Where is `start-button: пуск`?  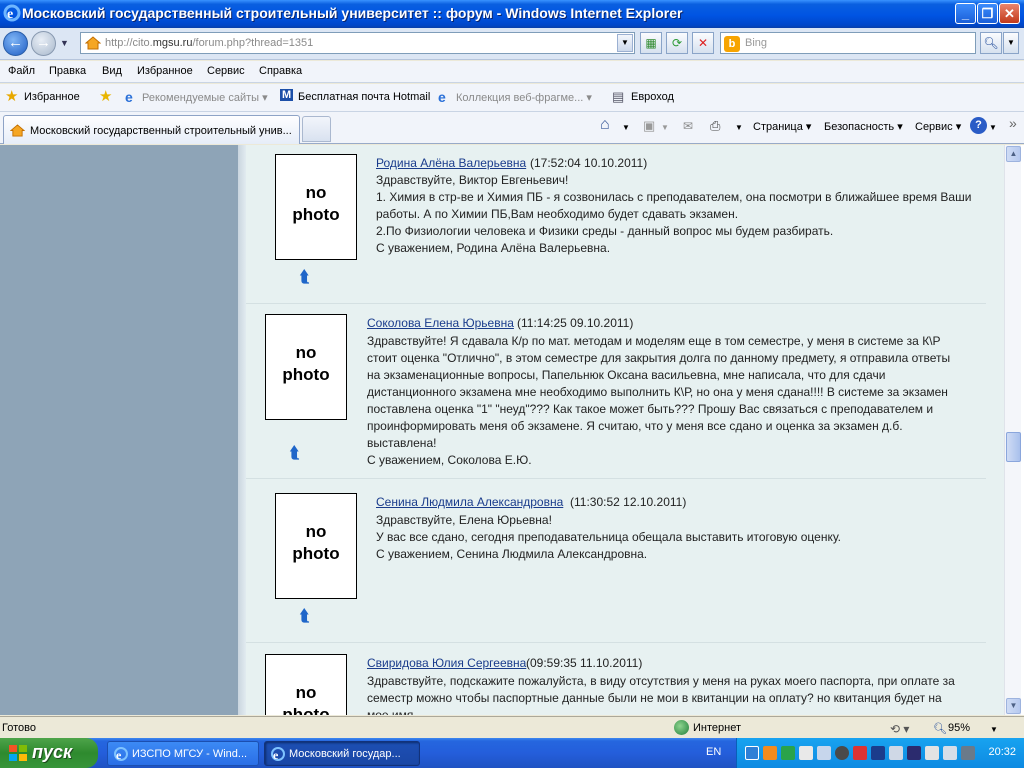 start-button: пуск is located at coordinates (49, 753).